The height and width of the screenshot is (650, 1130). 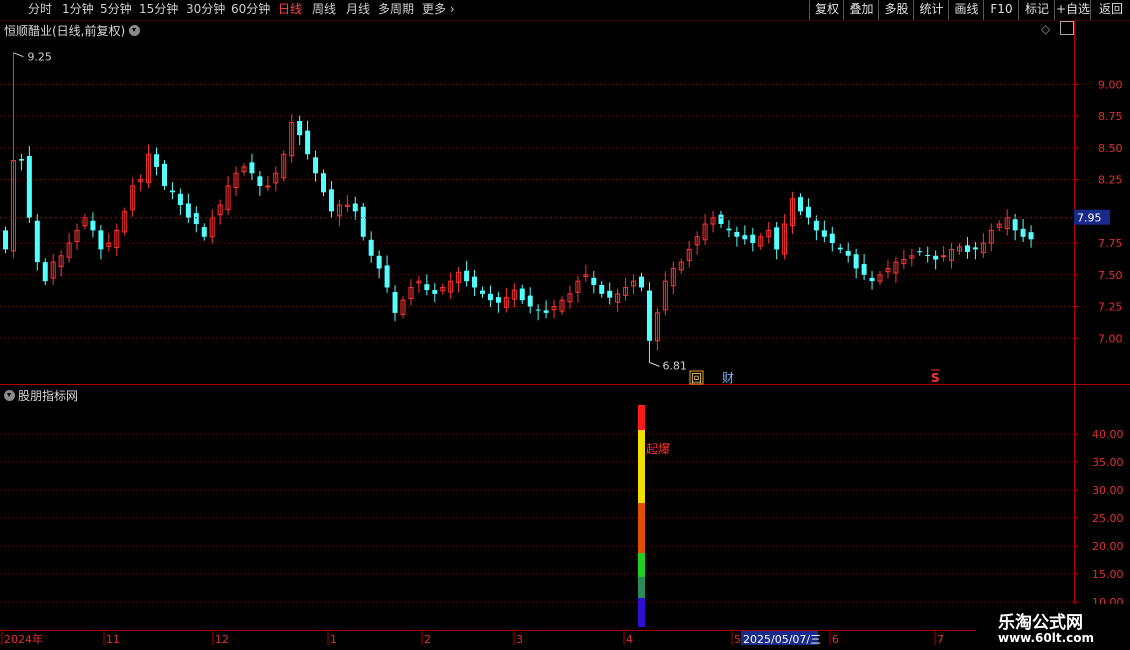 I want to click on price-tick-label: 9.00, so click(x=1110, y=84).